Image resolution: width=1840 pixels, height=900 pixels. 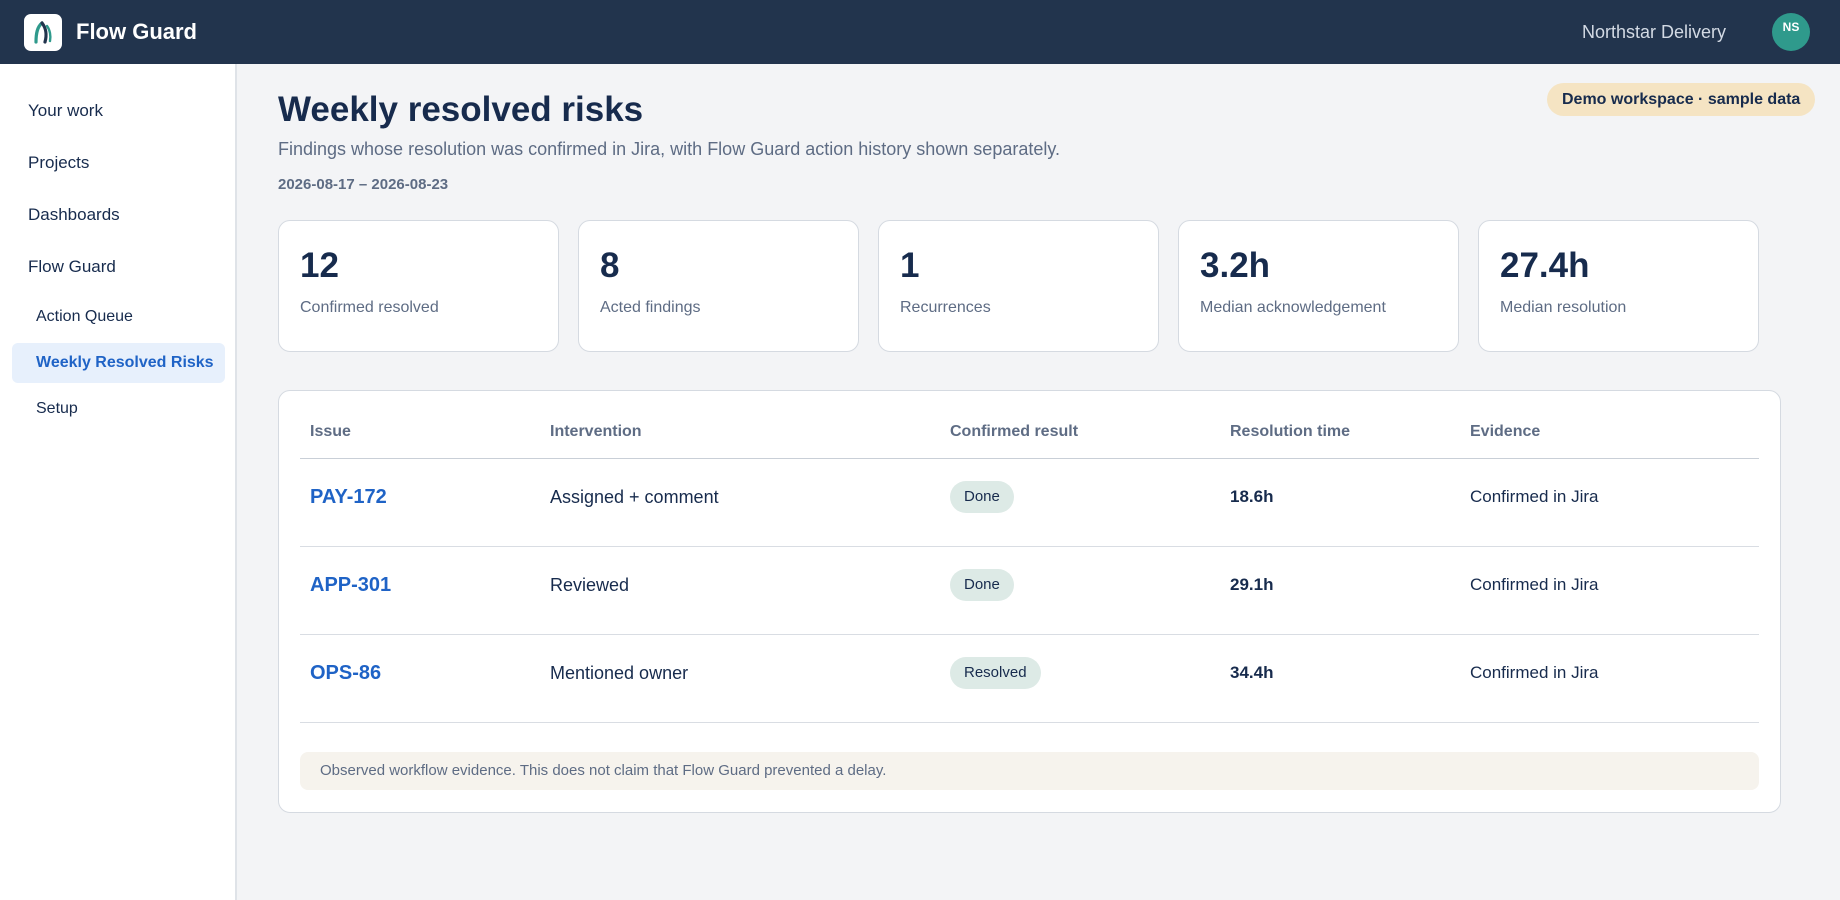 What do you see at coordinates (1318, 286) in the screenshot?
I see `metric-card-median-acknowledgement: 3.2h Median acknowledgement` at bounding box center [1318, 286].